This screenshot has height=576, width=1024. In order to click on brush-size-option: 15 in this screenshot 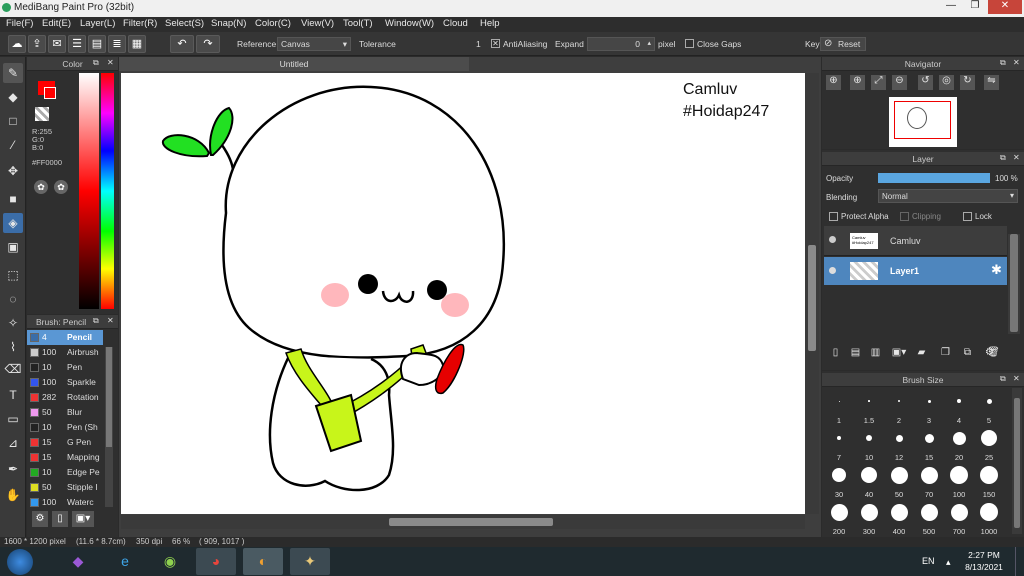, I will do `click(929, 443)`.